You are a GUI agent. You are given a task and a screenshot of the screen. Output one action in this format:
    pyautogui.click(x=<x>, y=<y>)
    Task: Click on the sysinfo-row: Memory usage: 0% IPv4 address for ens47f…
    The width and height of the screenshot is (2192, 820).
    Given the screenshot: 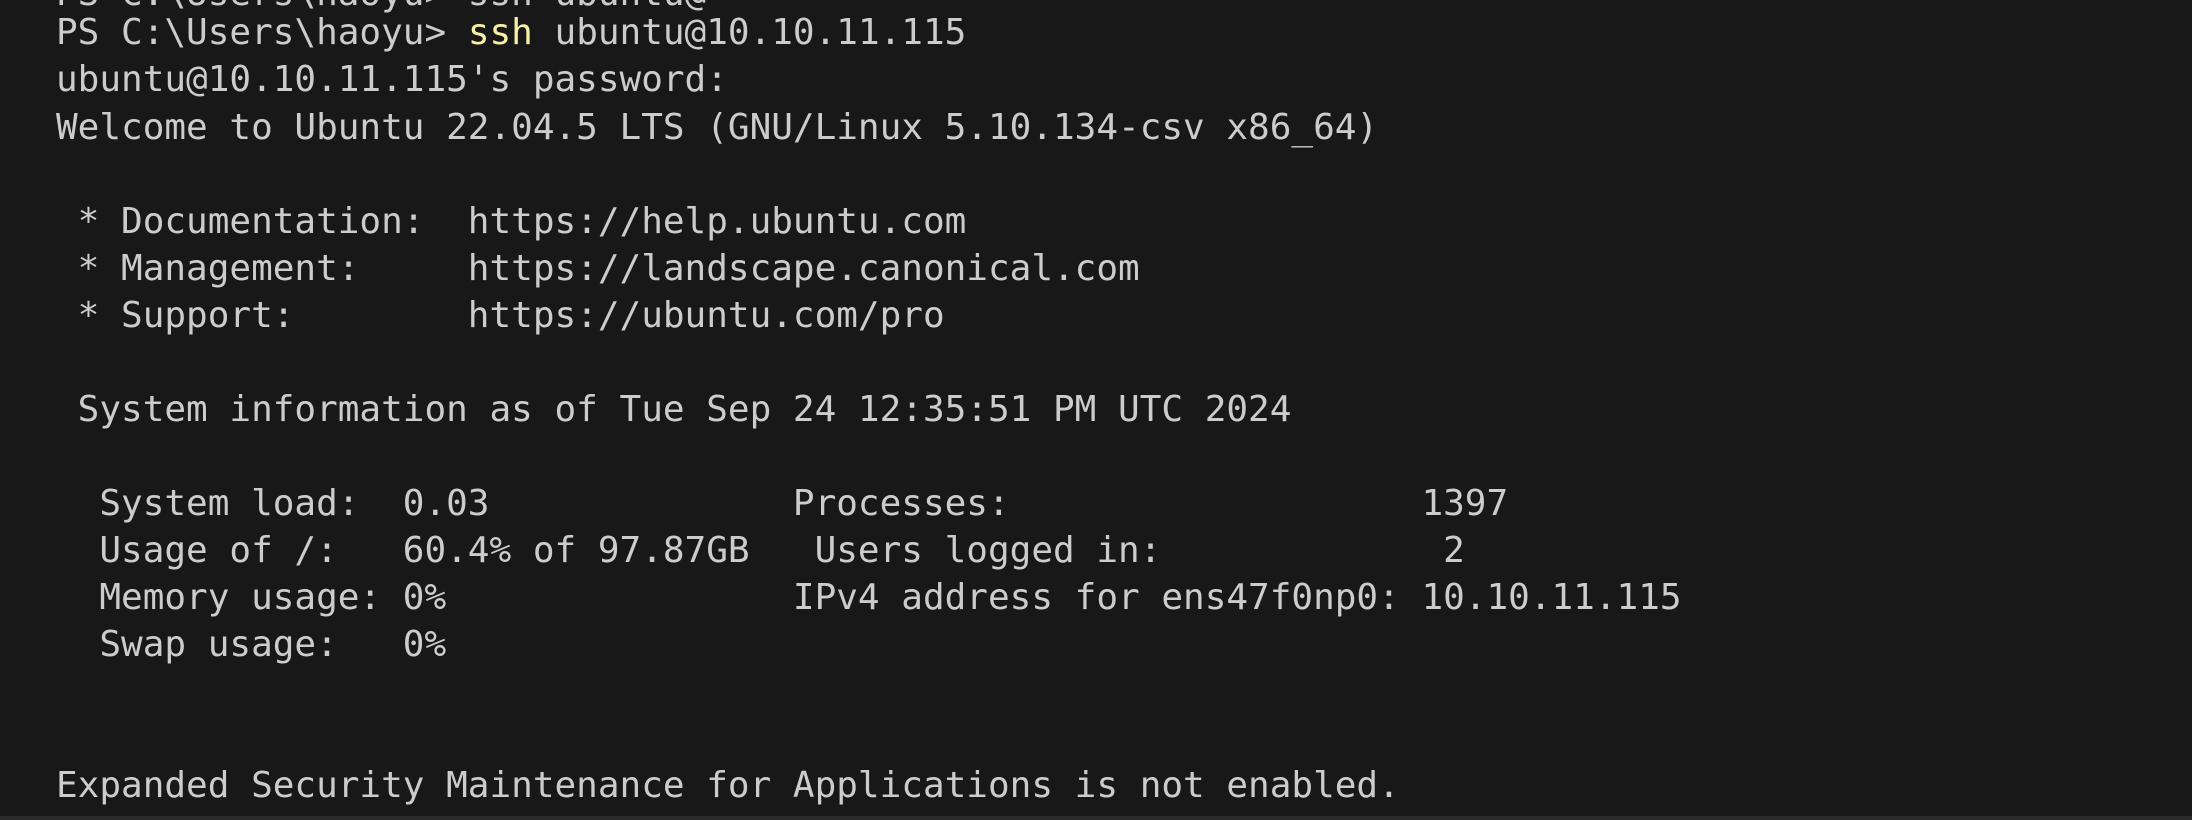 What is the action you would take?
    pyautogui.click(x=869, y=597)
    